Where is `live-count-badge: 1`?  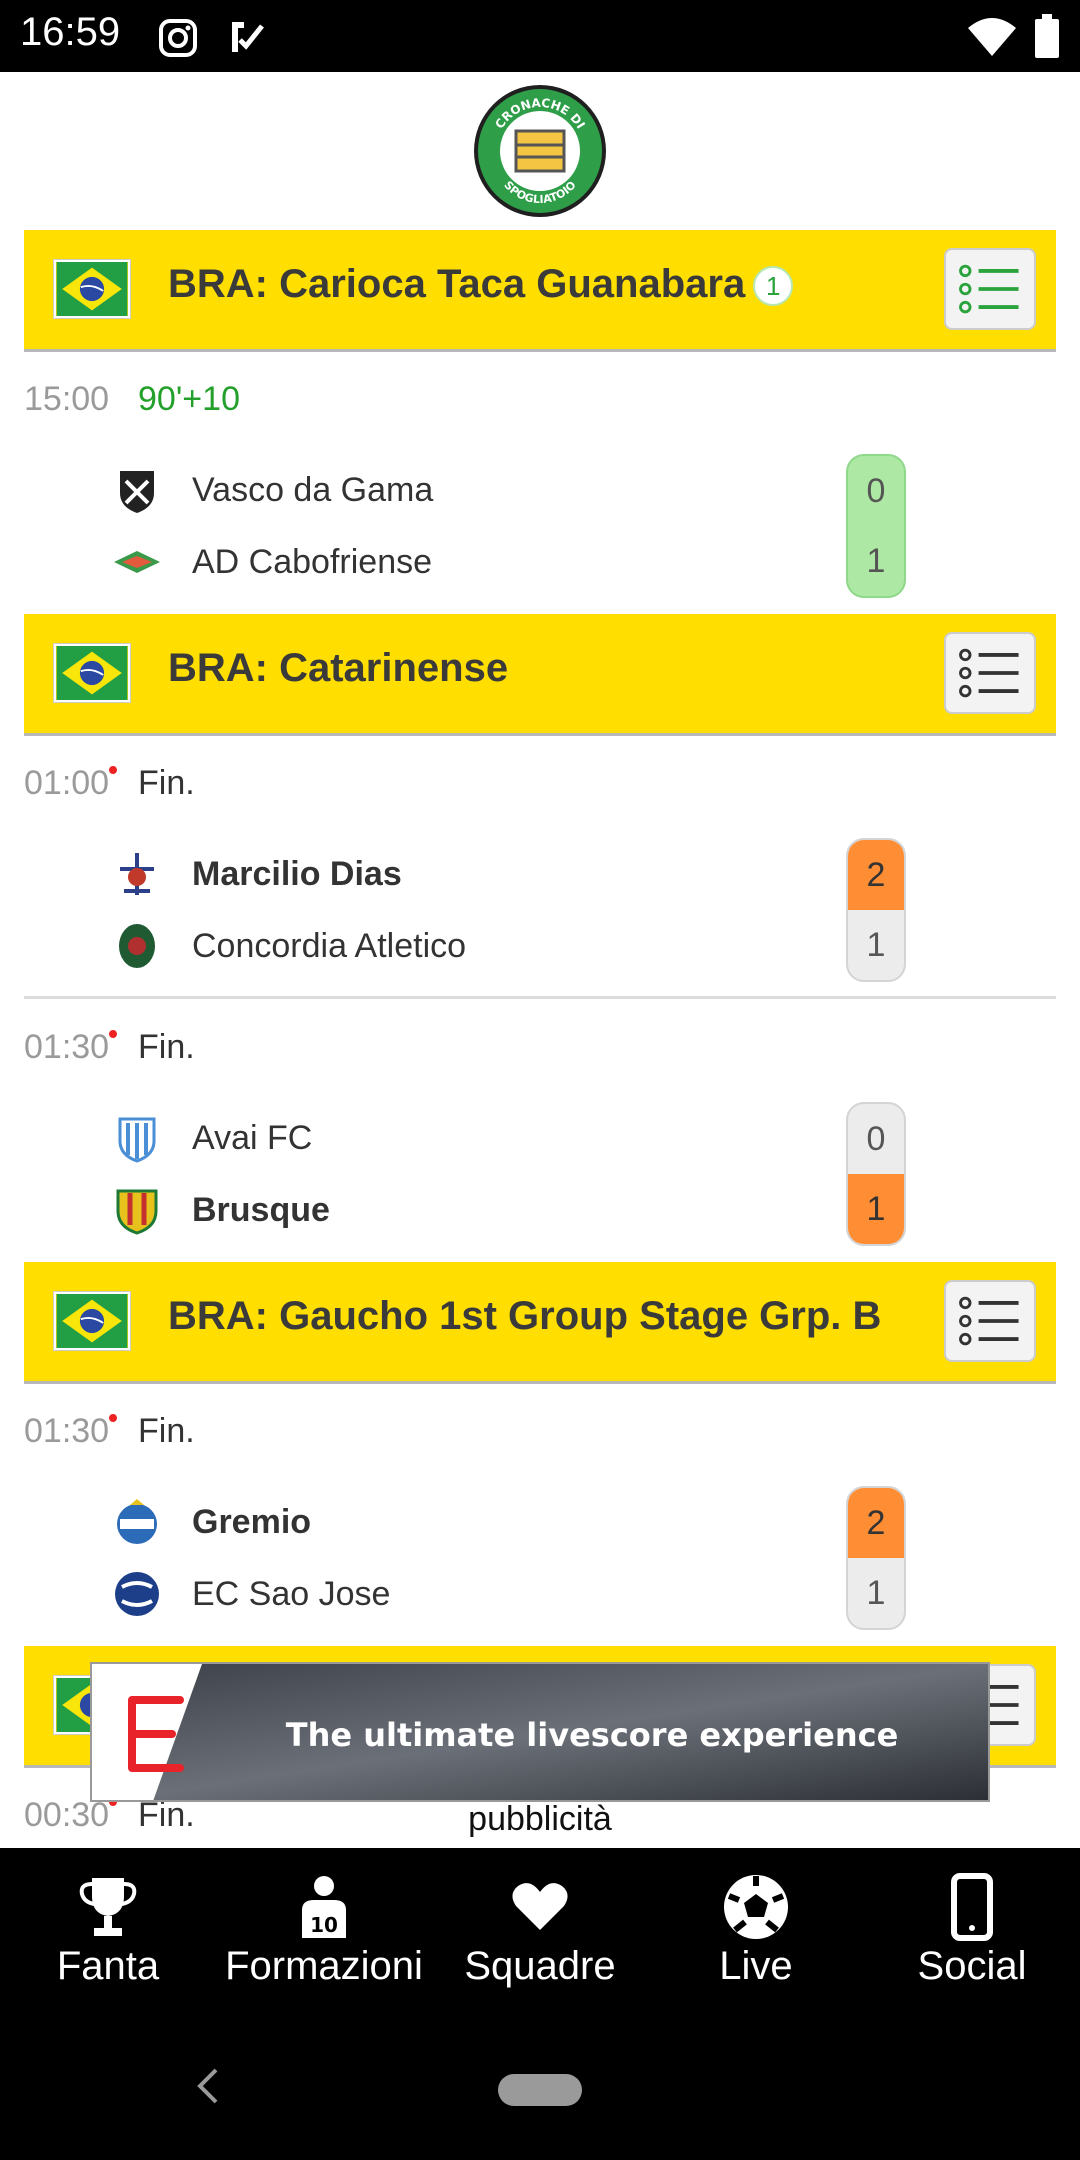
live-count-badge: 1 is located at coordinates (773, 286).